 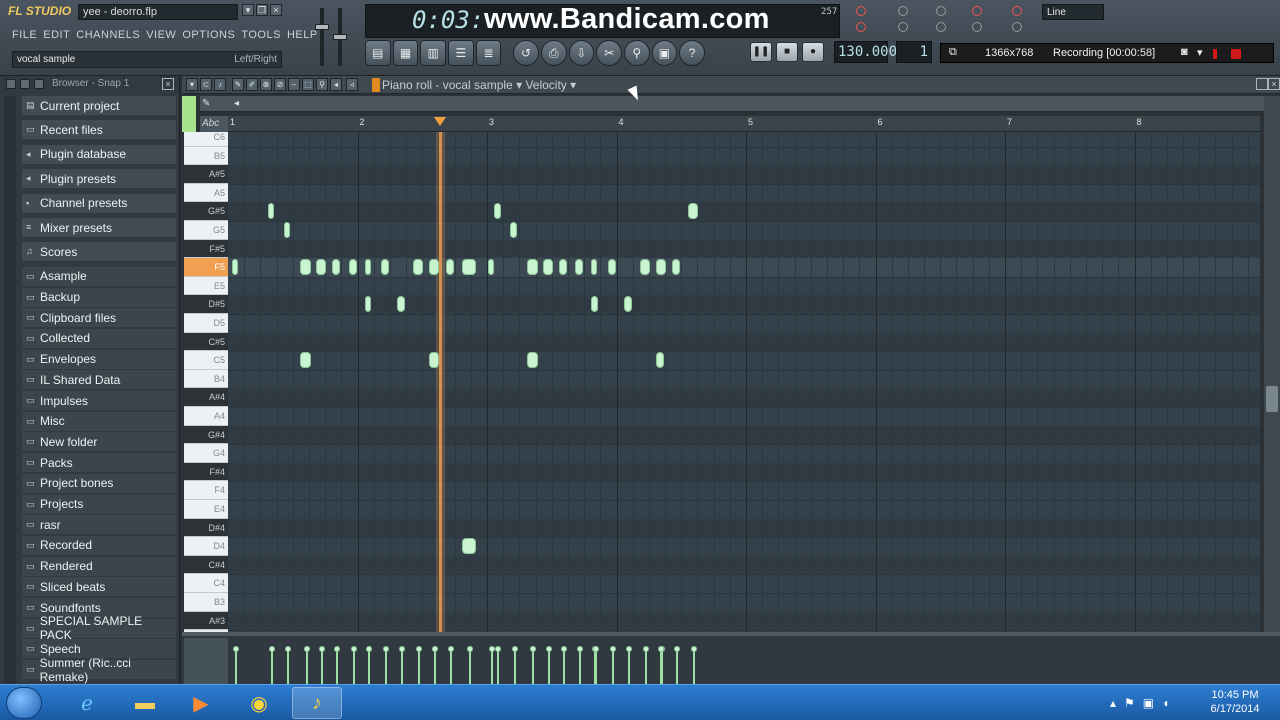 I want to click on piano-key: C#5, so click(x=206, y=342).